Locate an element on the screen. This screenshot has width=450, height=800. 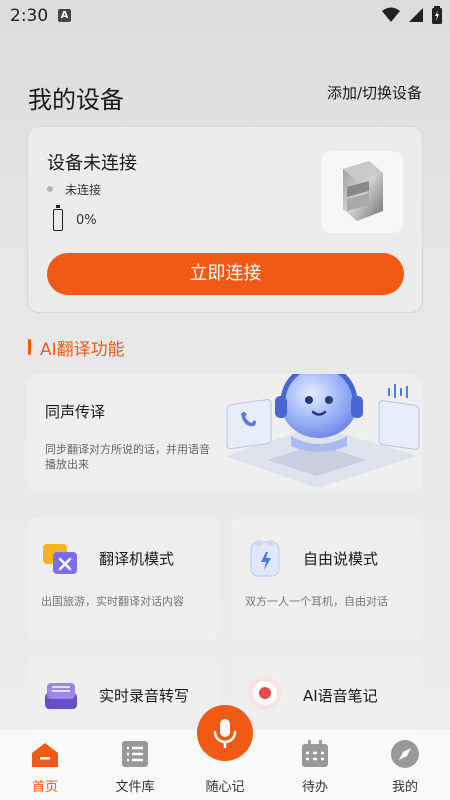
earbuds-icon is located at coordinates (265, 558).